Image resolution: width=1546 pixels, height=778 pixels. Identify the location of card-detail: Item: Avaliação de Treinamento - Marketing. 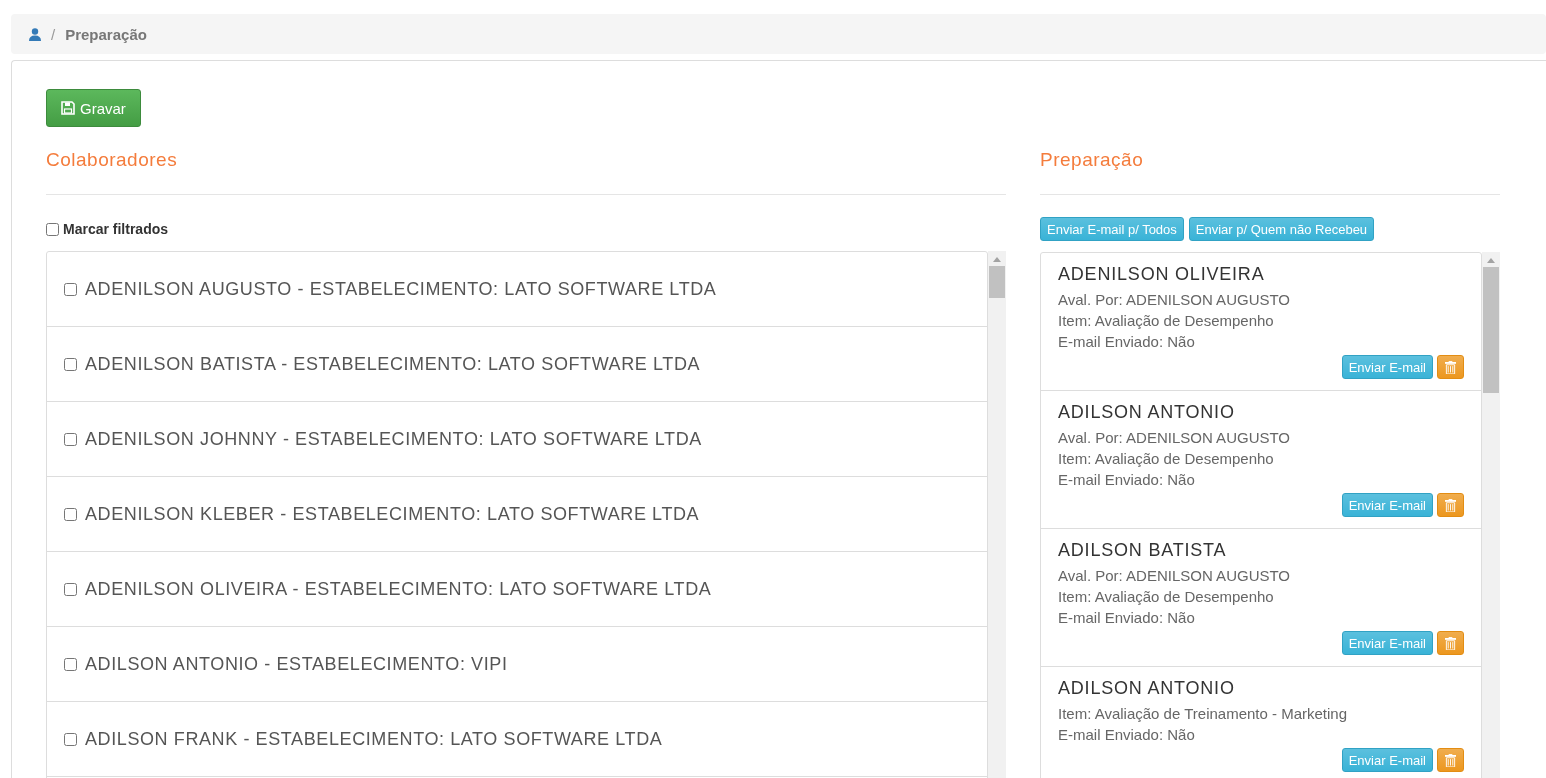
(1203, 714).